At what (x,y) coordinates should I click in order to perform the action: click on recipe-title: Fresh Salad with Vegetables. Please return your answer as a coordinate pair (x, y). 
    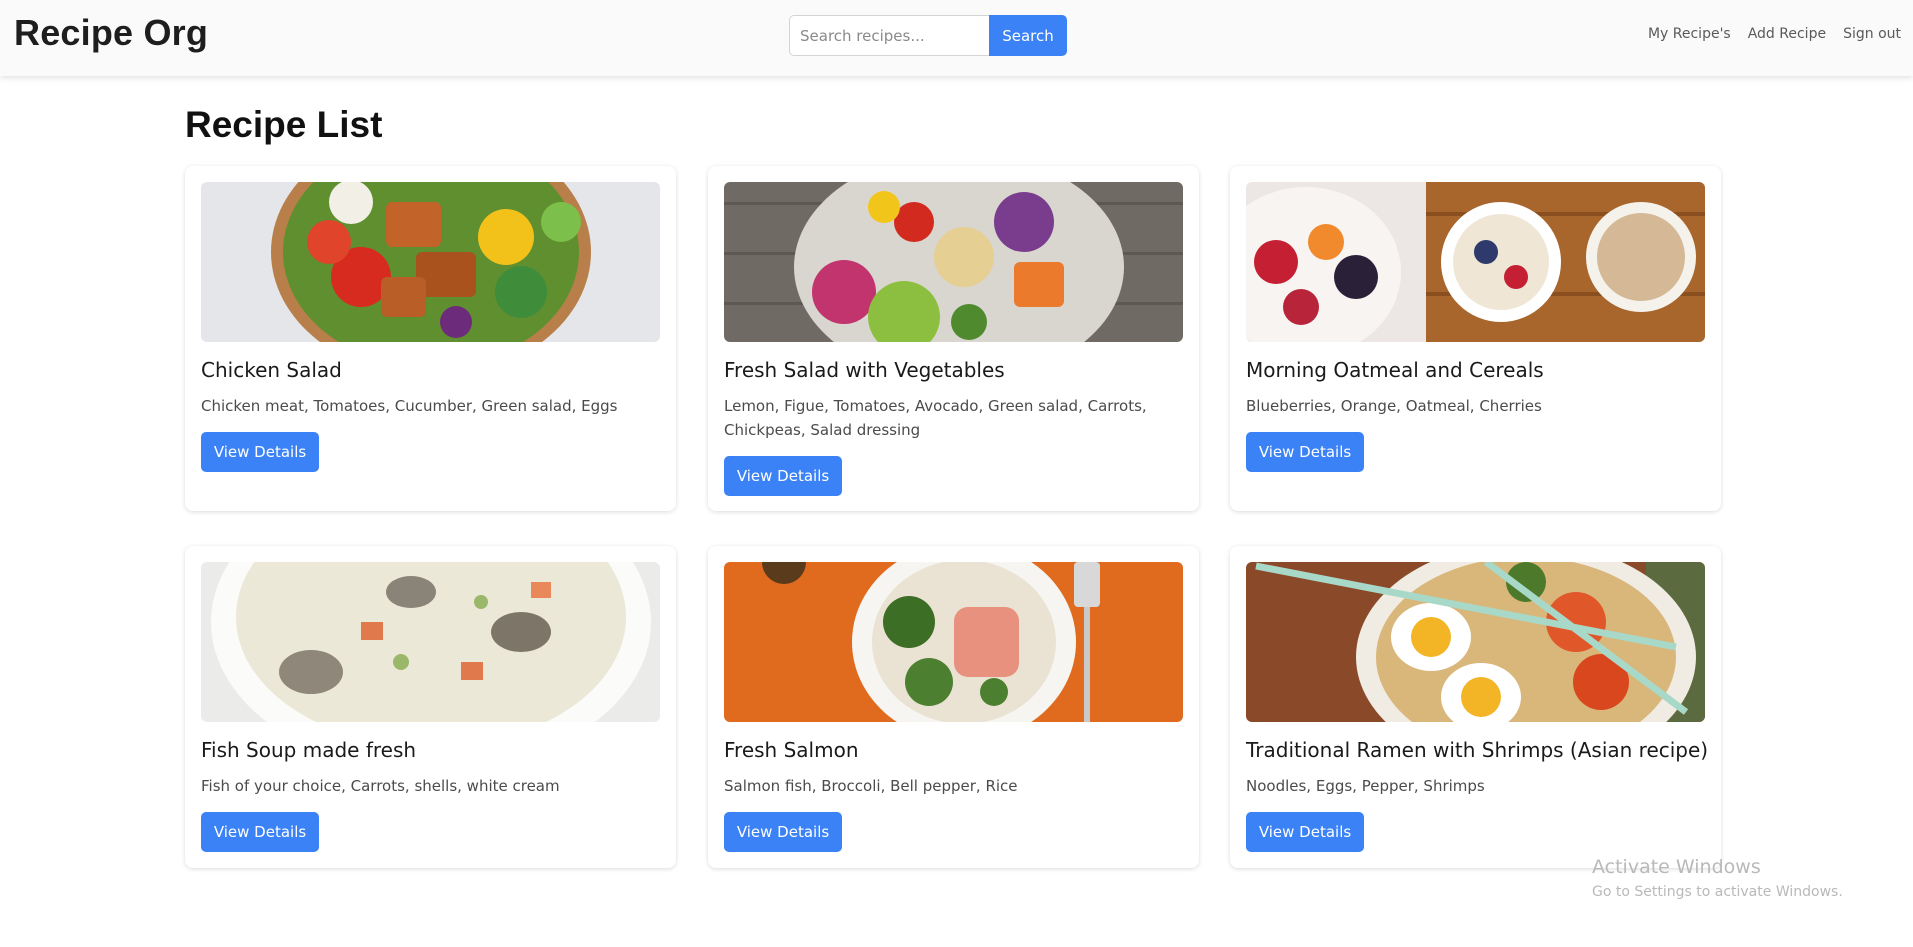
    Looking at the image, I should click on (864, 370).